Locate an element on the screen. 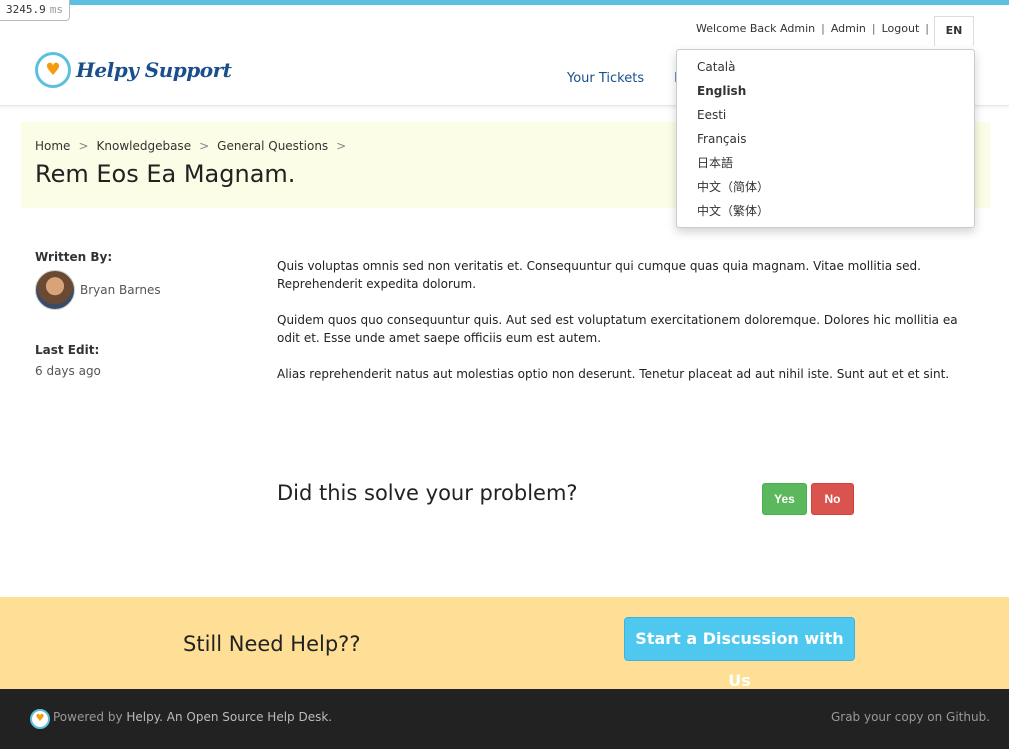  user-bar: Welcome Back Admin | Admin | Logout | is located at coordinates (812, 28).